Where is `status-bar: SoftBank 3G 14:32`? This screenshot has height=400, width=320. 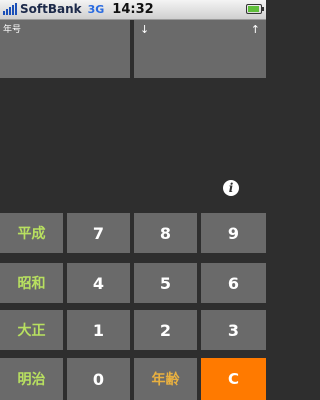 status-bar: SoftBank 3G 14:32 is located at coordinates (133, 10).